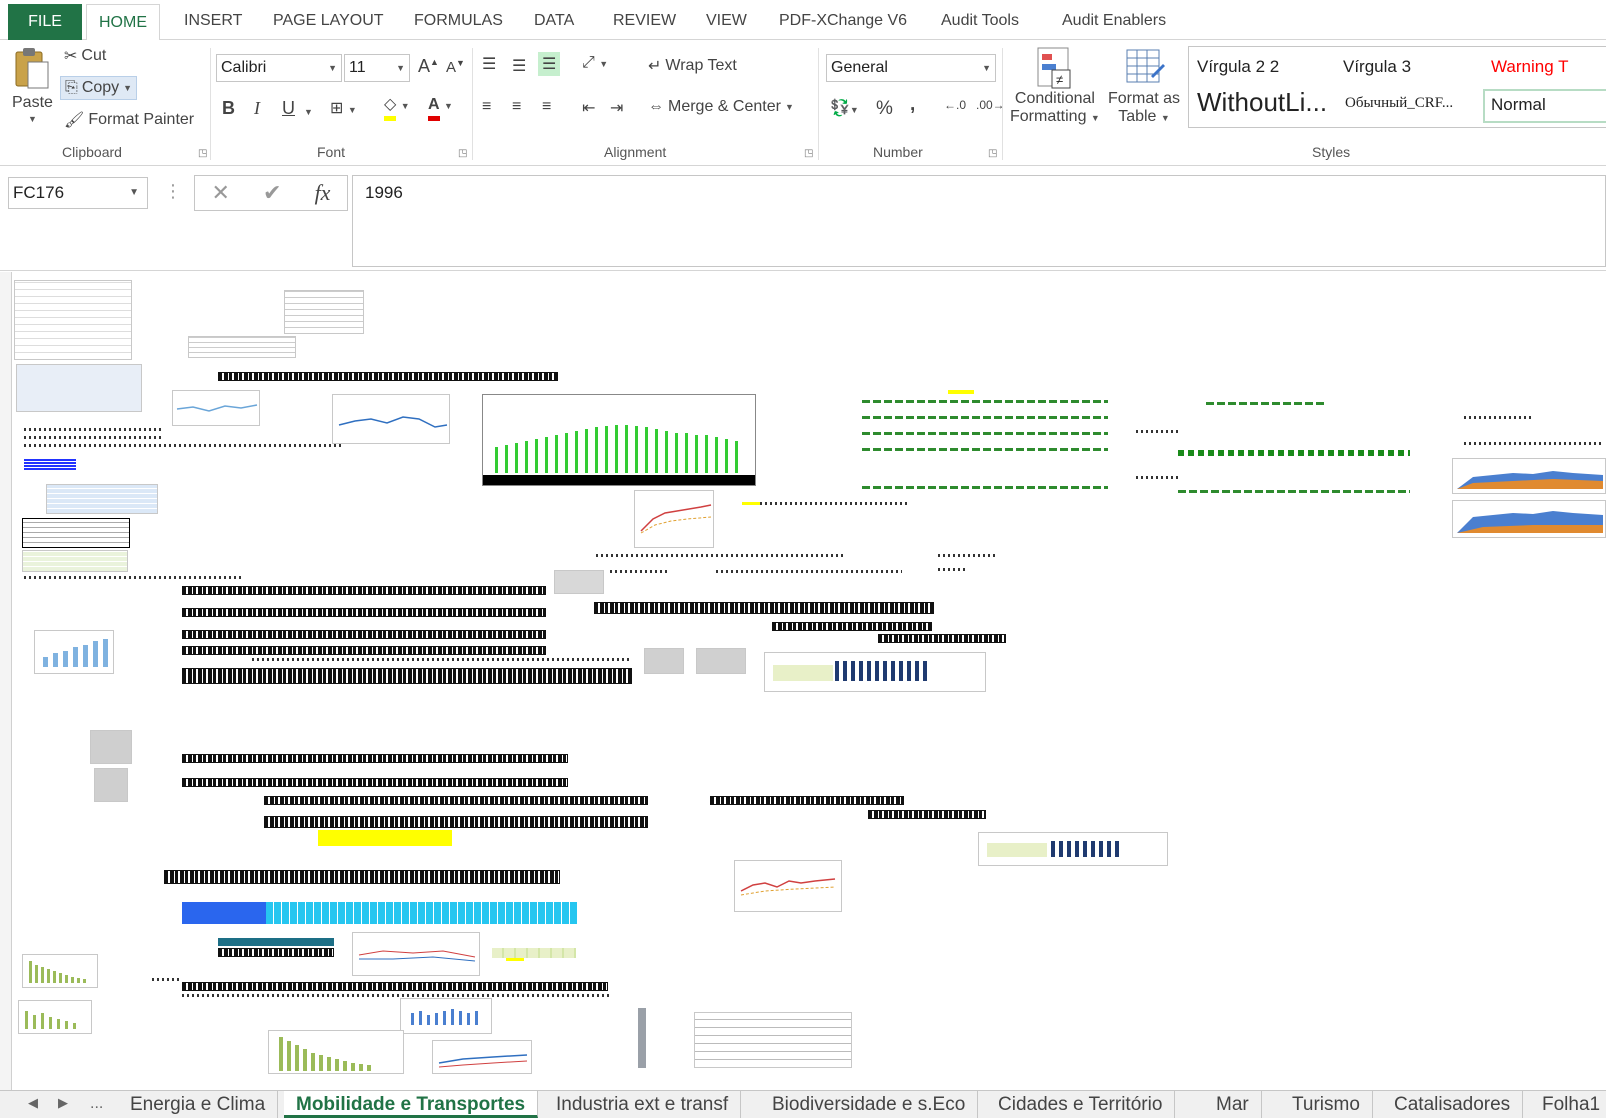 The image size is (1606, 1118). Describe the element at coordinates (519, 66) in the screenshot. I see `align-middle-icon: ☰` at that location.